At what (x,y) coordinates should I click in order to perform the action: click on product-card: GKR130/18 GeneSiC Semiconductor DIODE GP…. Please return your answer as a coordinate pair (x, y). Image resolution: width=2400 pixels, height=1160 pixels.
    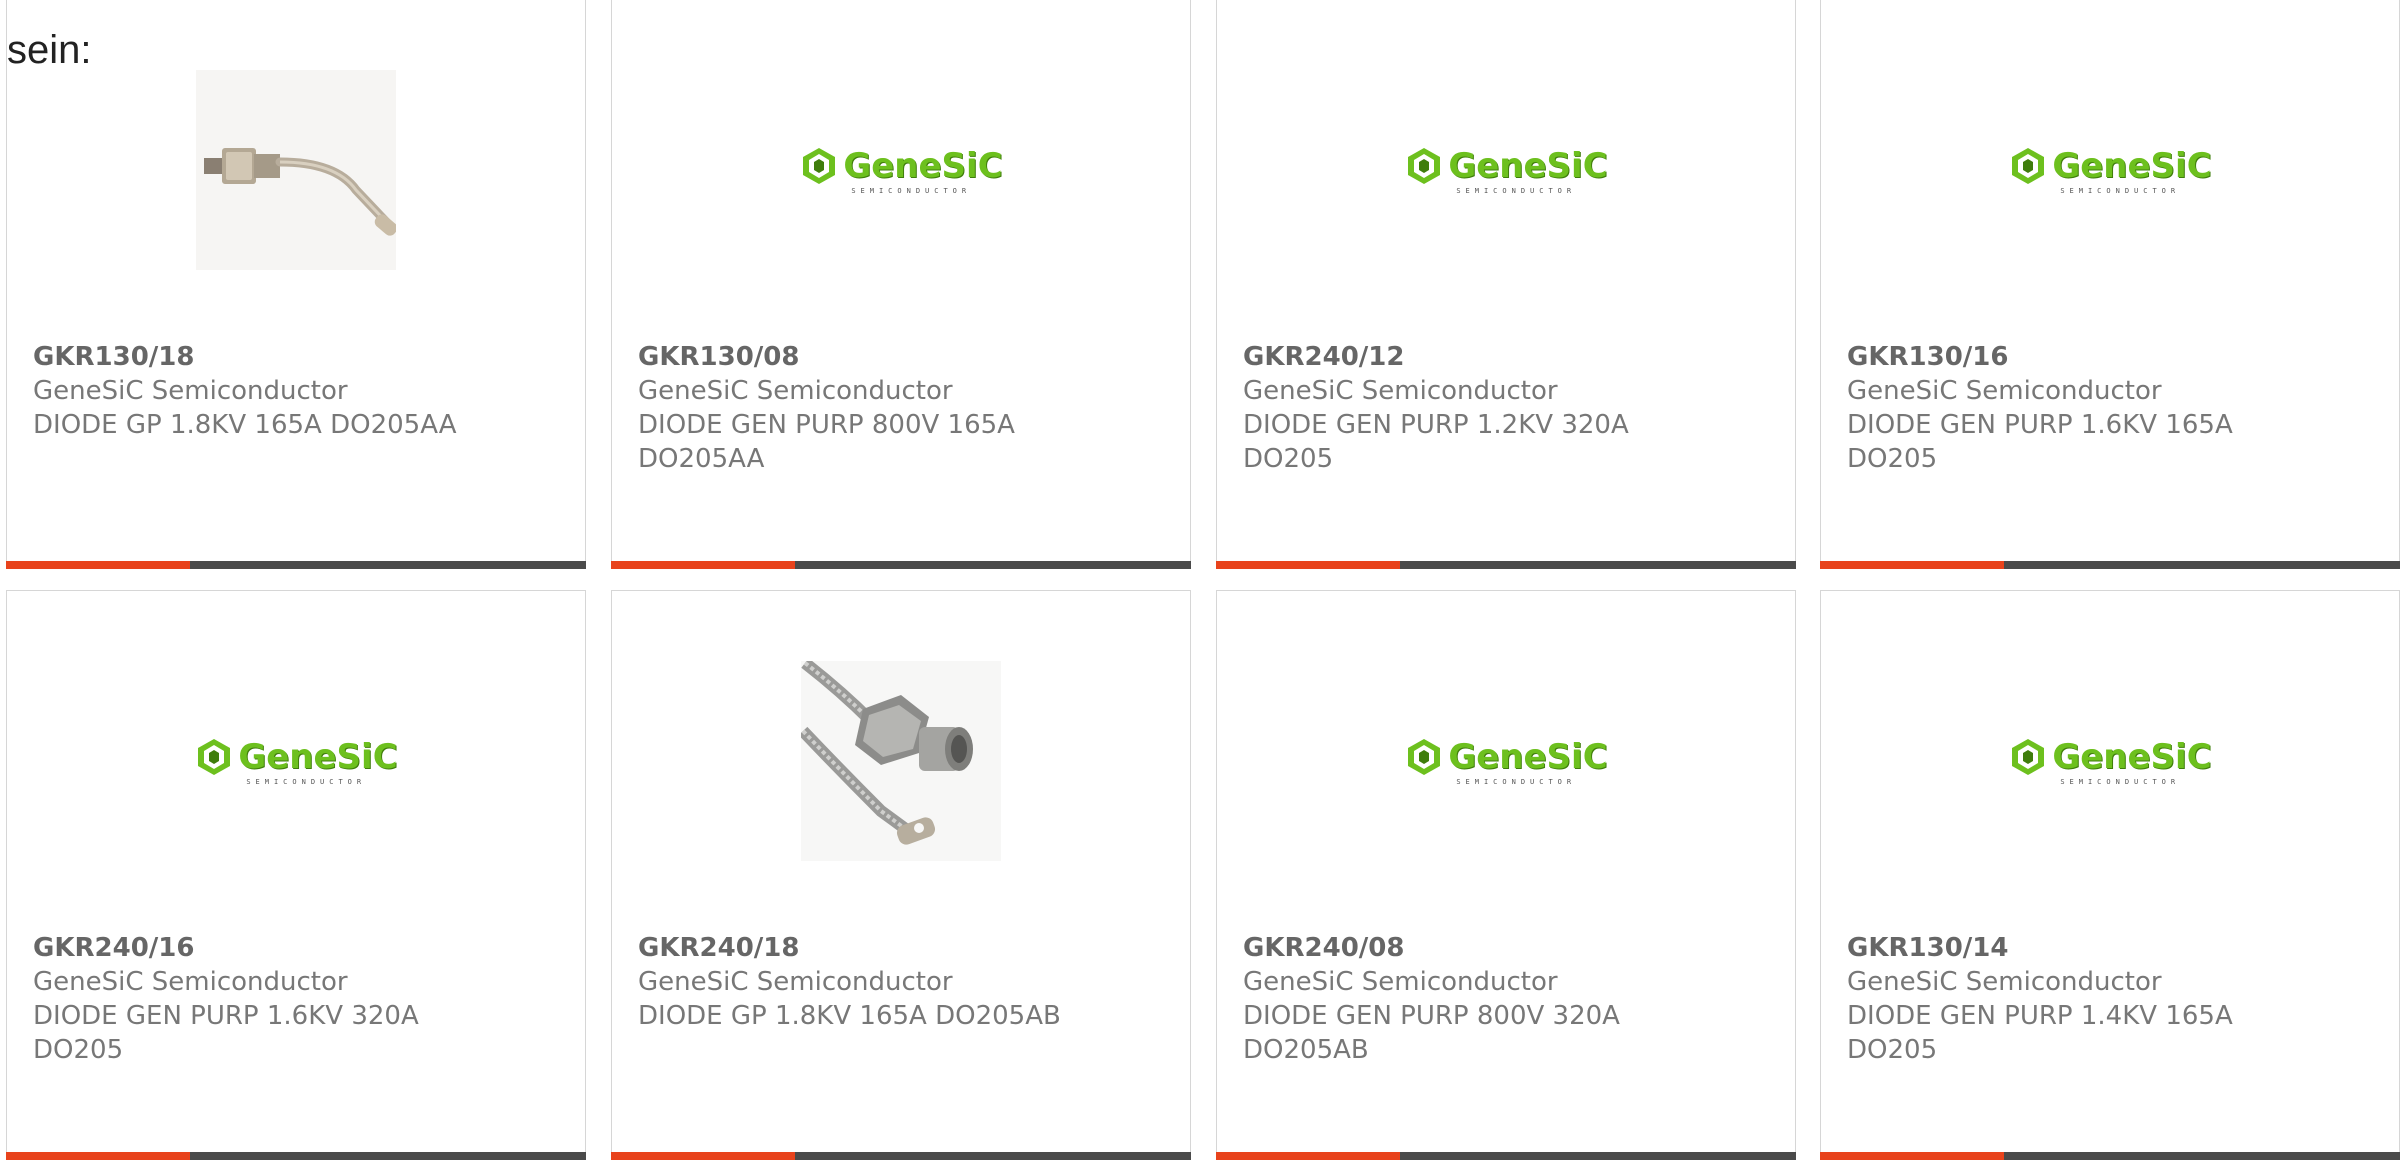
    Looking at the image, I should click on (296, 284).